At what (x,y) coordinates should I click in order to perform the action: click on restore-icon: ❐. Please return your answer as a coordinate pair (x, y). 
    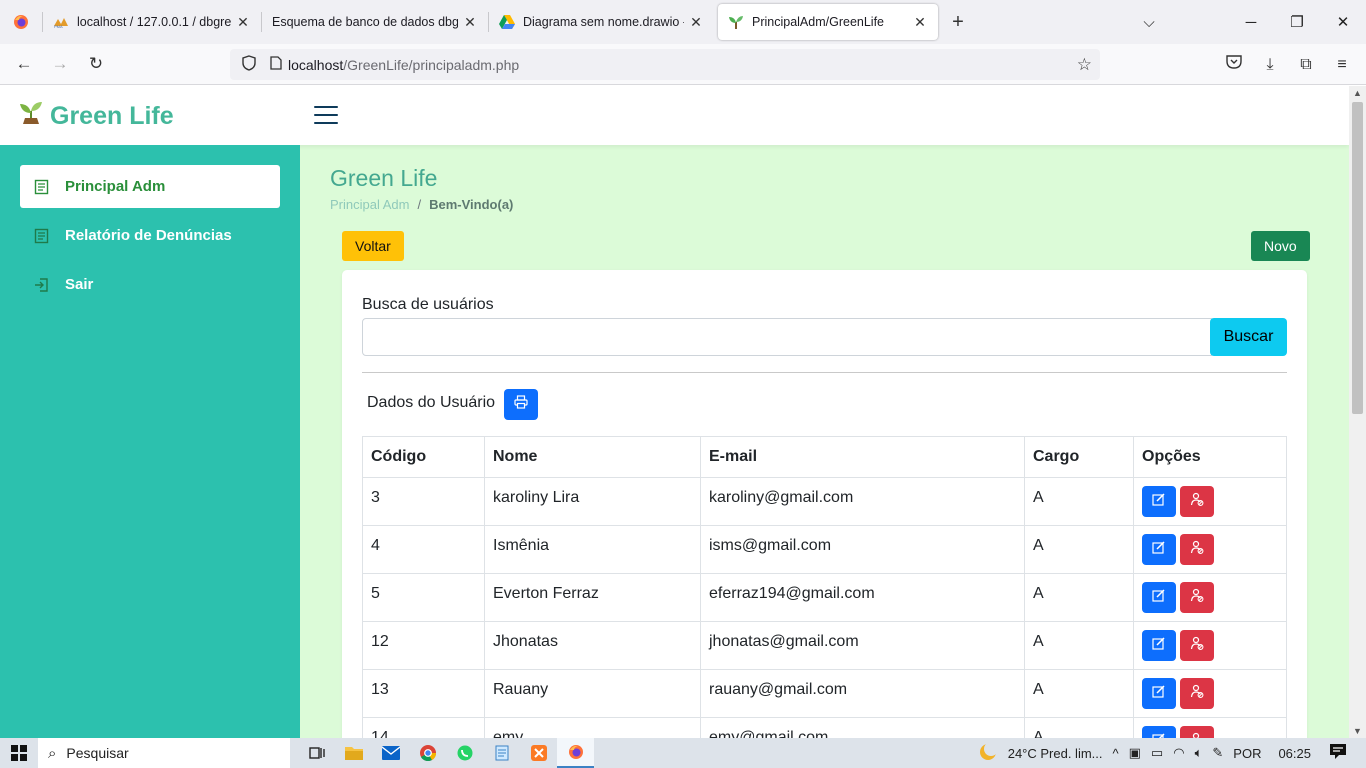
    Looking at the image, I should click on (1297, 22).